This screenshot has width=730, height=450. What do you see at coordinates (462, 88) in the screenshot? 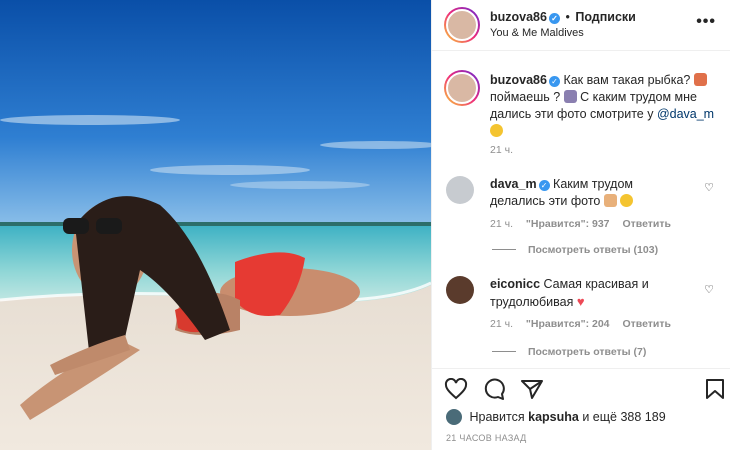
I see `caption-avatar` at bounding box center [462, 88].